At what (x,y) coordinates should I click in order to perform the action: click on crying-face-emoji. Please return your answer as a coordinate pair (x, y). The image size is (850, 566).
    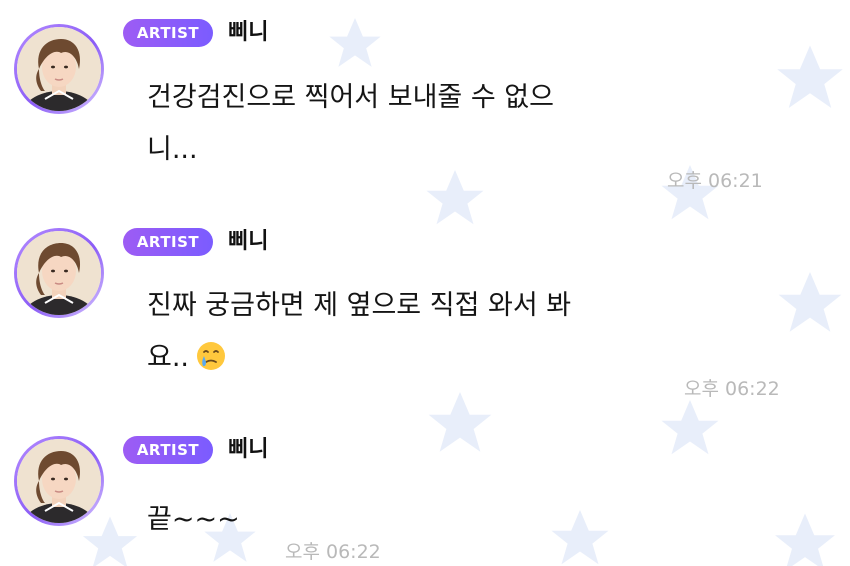
    Looking at the image, I should click on (211, 364).